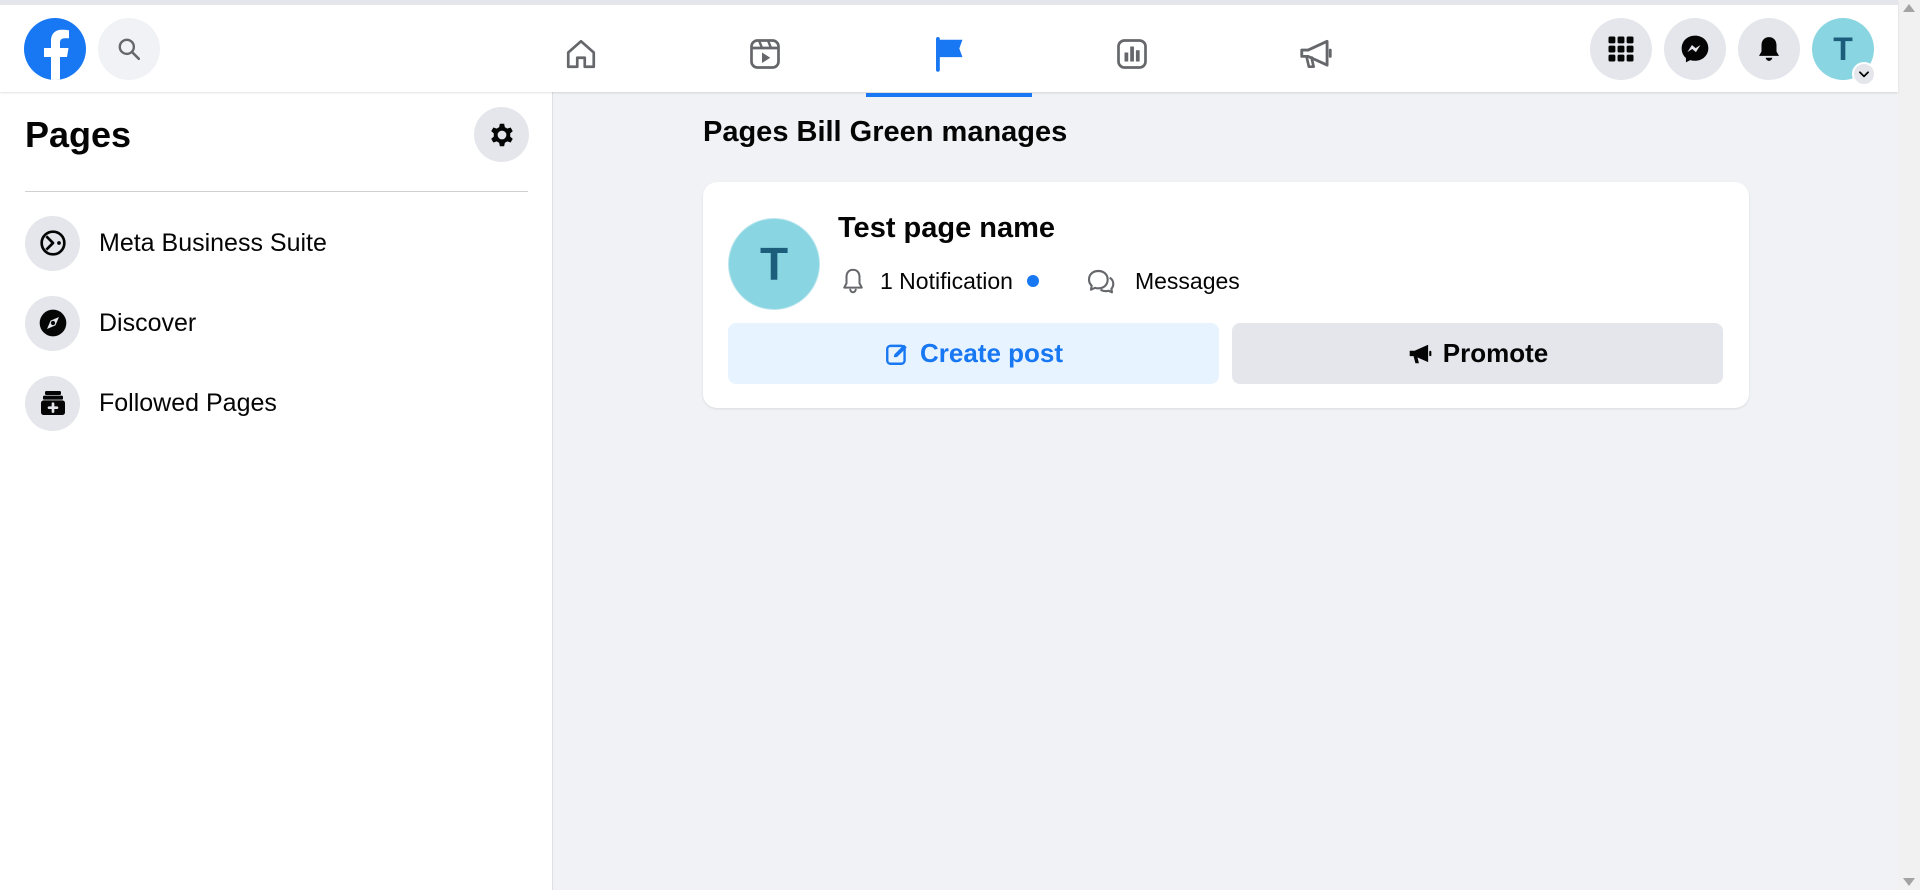 The width and height of the screenshot is (1920, 890). I want to click on sidebar-item-followed-pages: Followed Pages, so click(276, 403).